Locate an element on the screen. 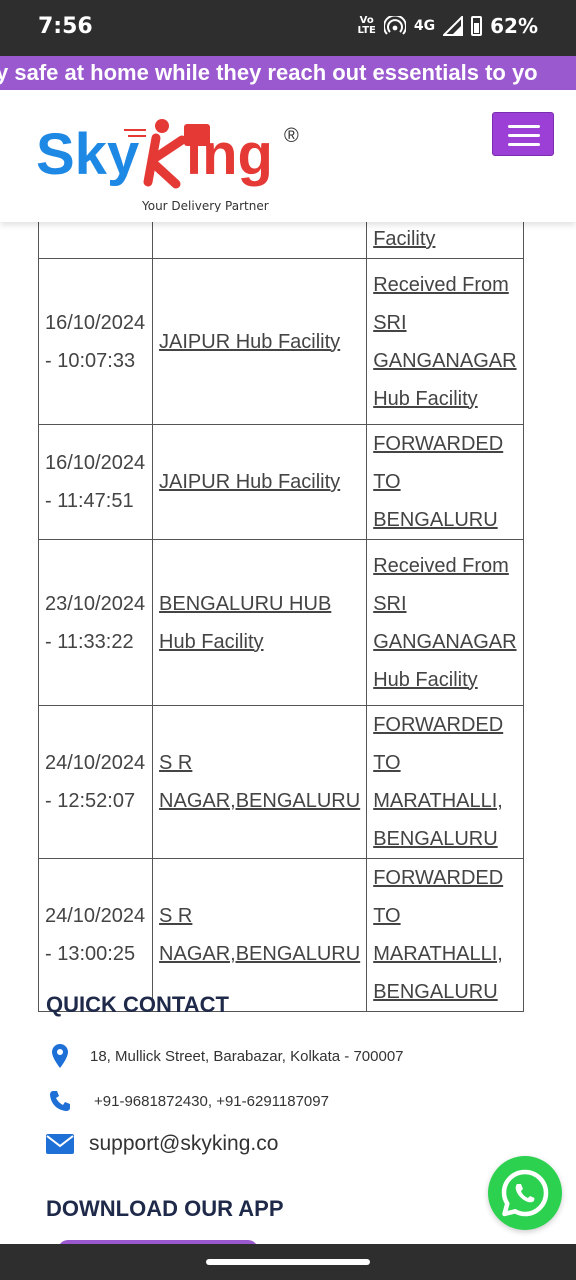 This screenshot has height=1280, width=576. skyking-logo: Sky ing ® Your Delivery Partner is located at coordinates (176, 162).